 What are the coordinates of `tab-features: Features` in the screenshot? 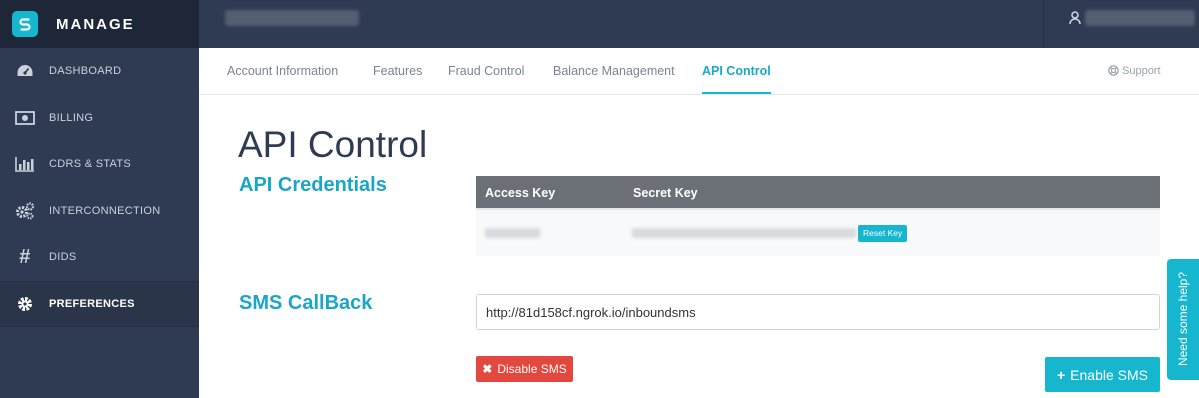 It's located at (397, 71).